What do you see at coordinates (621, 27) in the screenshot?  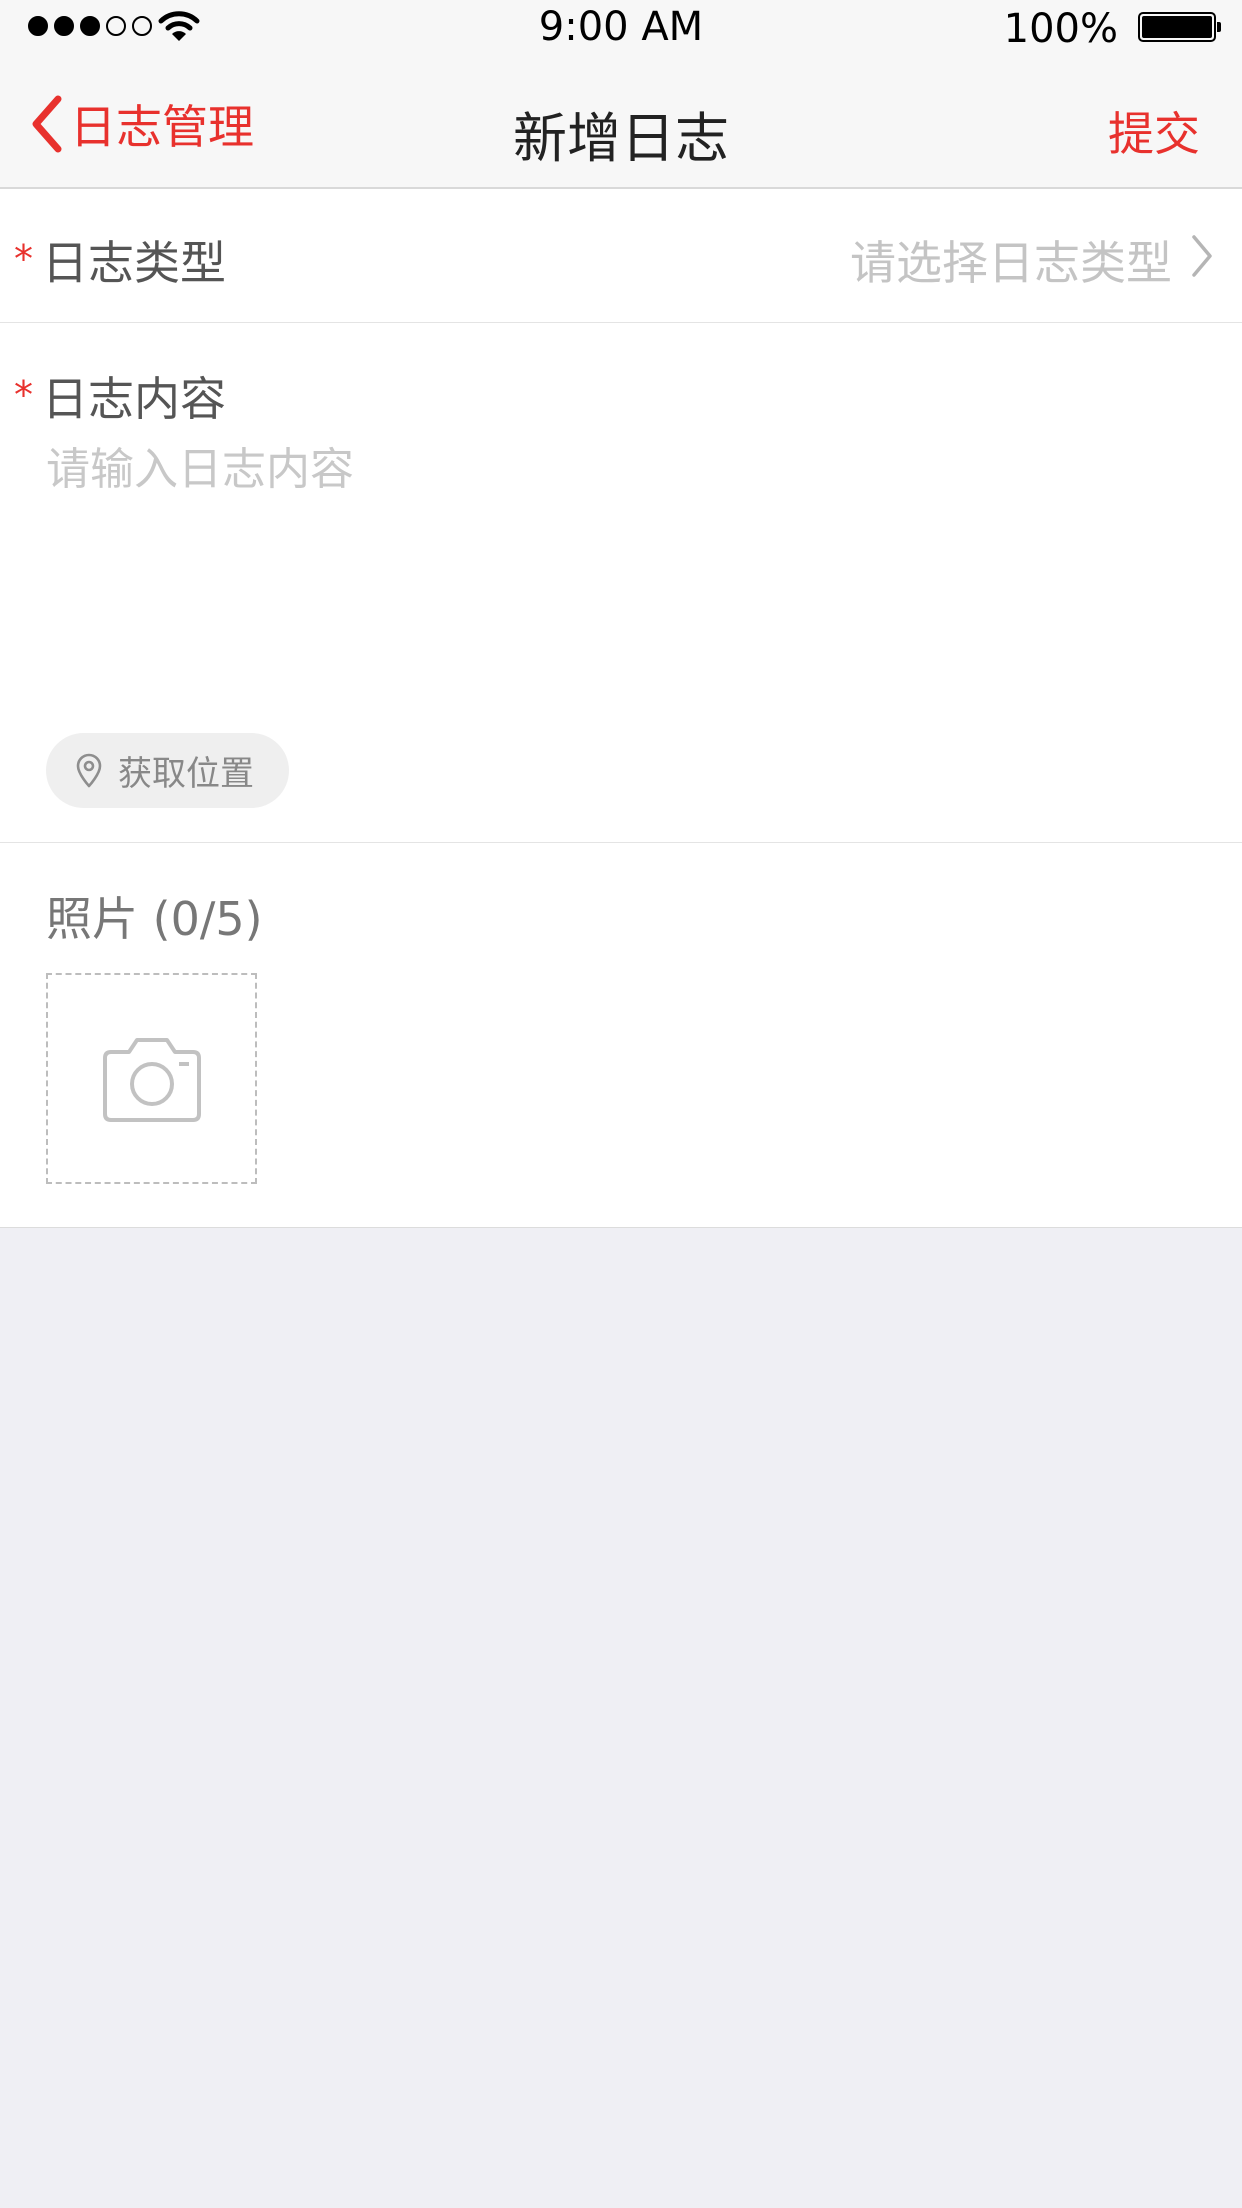 I see `status-bar: 9:00 AM 100%` at bounding box center [621, 27].